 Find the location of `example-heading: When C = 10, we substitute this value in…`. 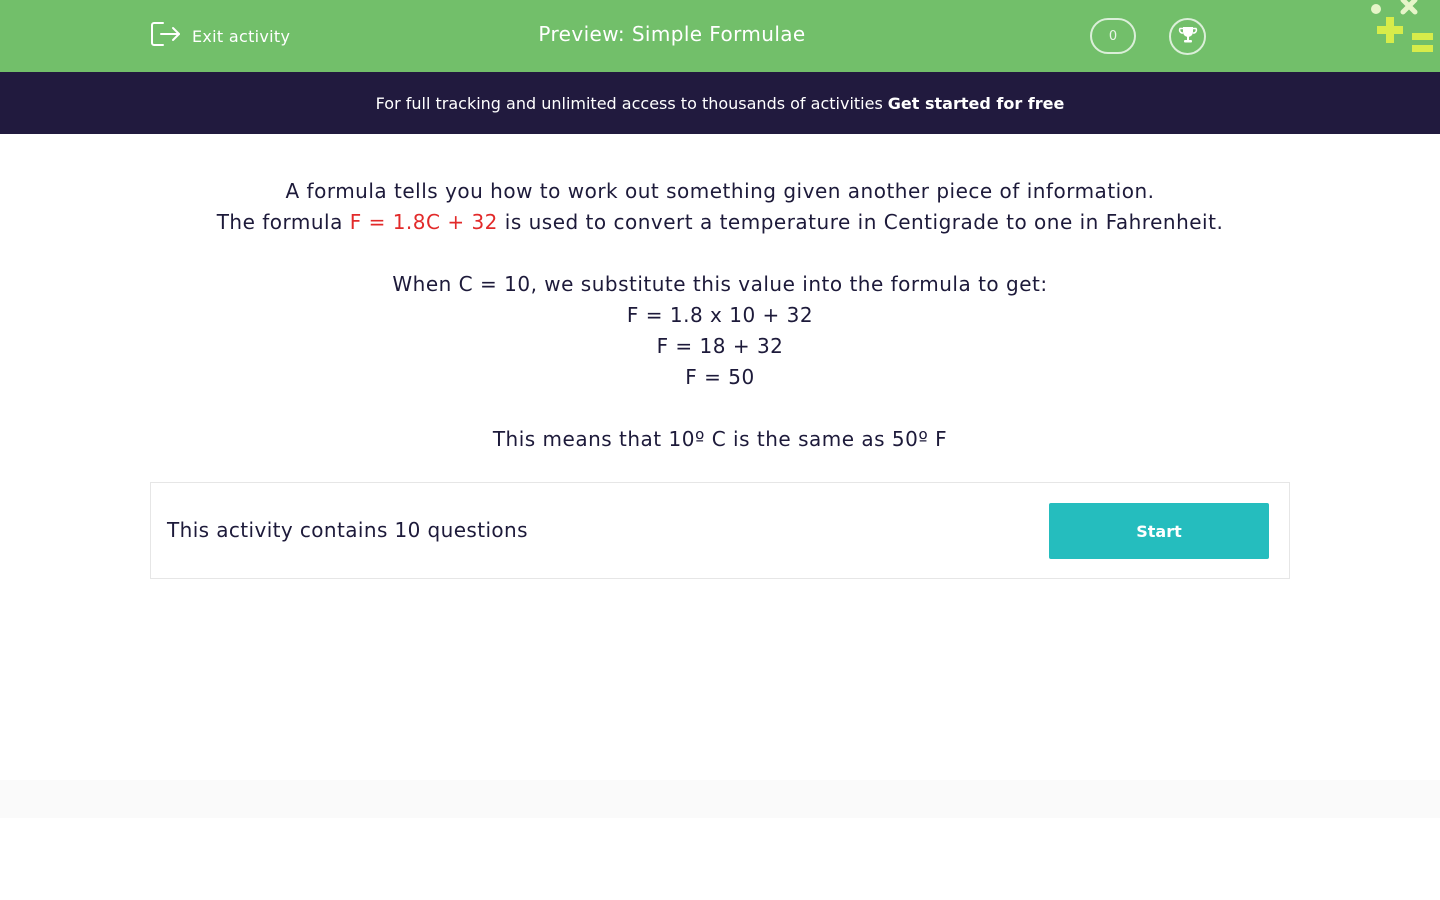

example-heading: When C = 10, we substitute this value in… is located at coordinates (720, 284).